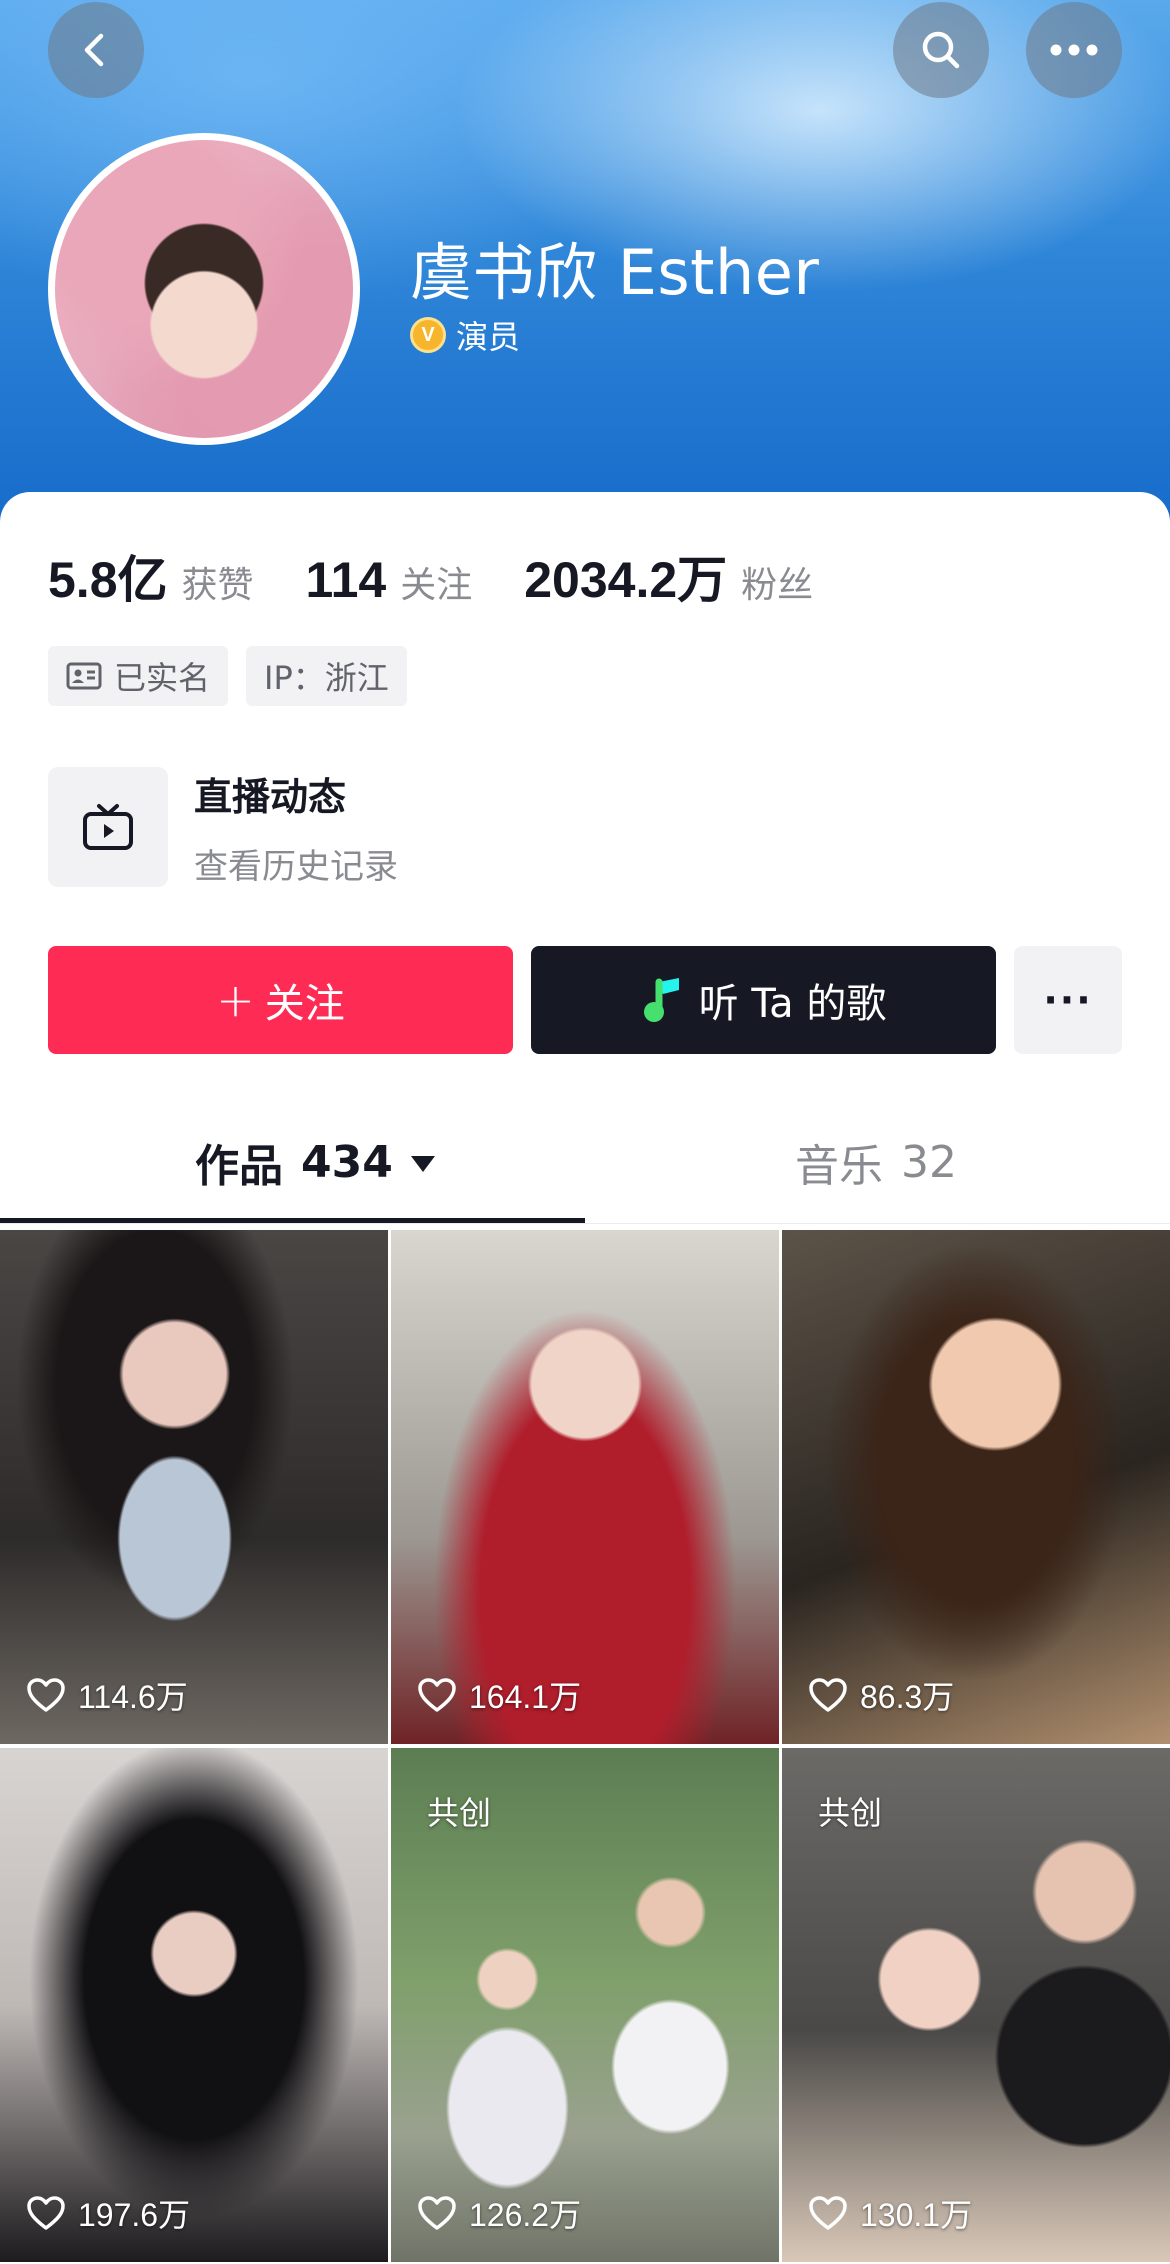  Describe the element at coordinates (84, 676) in the screenshot. I see `id-card-icon` at that location.